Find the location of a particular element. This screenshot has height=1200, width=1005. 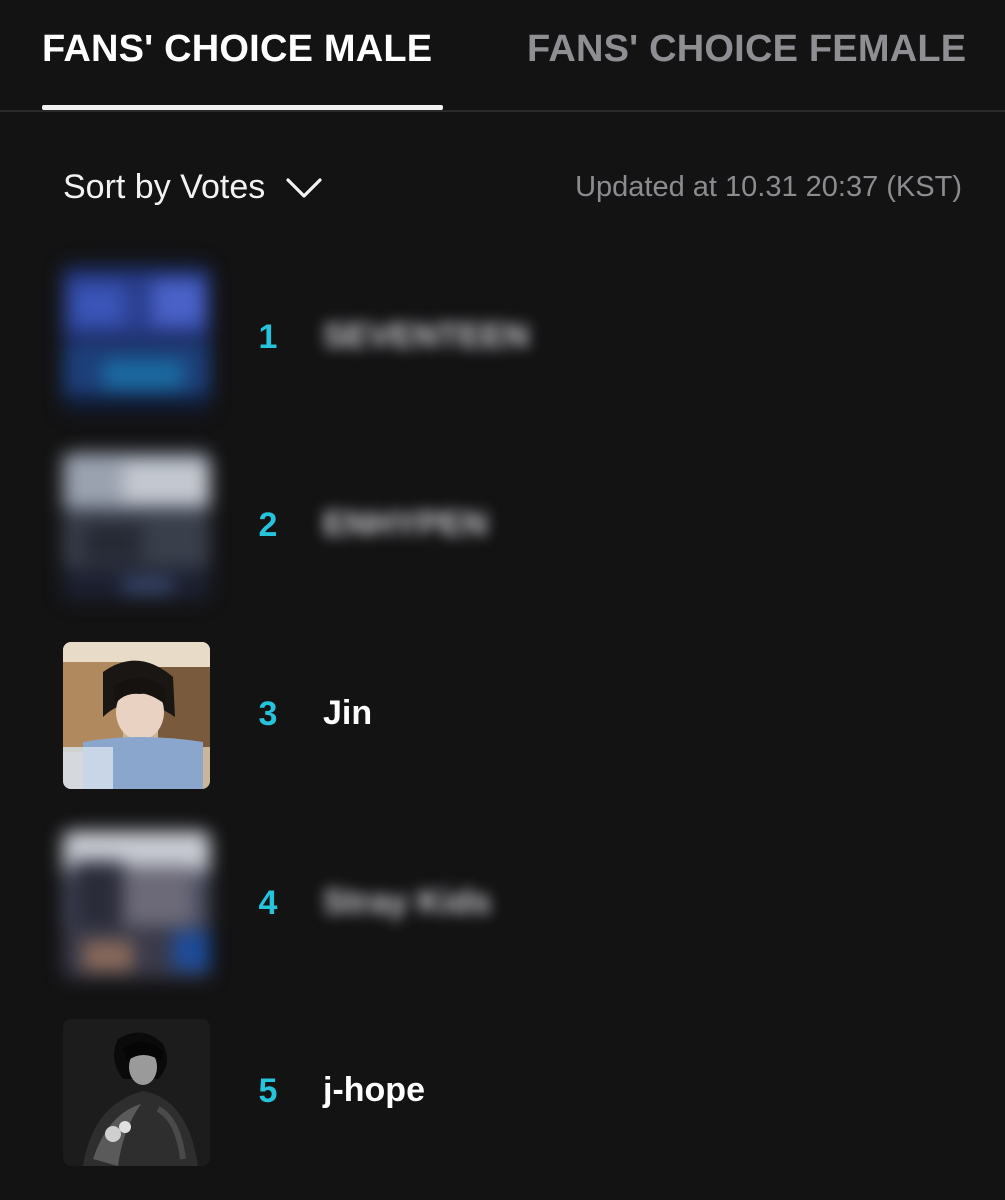

ranking-row: 4 Stray Kids is located at coordinates (502, 906).